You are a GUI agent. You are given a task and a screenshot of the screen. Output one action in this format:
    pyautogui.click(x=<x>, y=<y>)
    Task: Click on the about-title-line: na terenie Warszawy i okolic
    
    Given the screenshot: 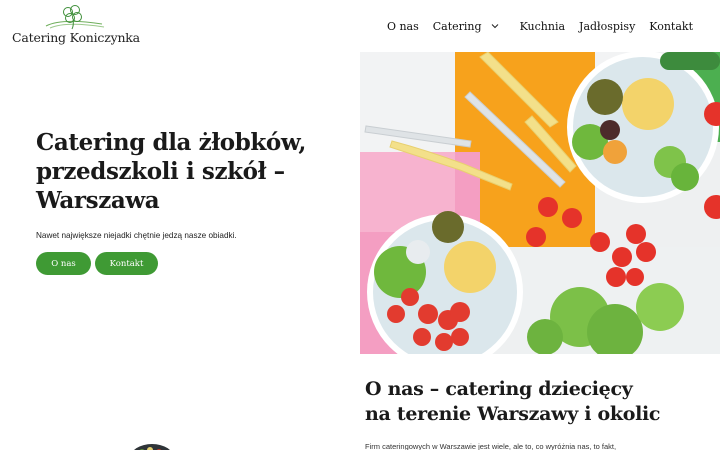 What is the action you would take?
    pyautogui.click(x=513, y=414)
    